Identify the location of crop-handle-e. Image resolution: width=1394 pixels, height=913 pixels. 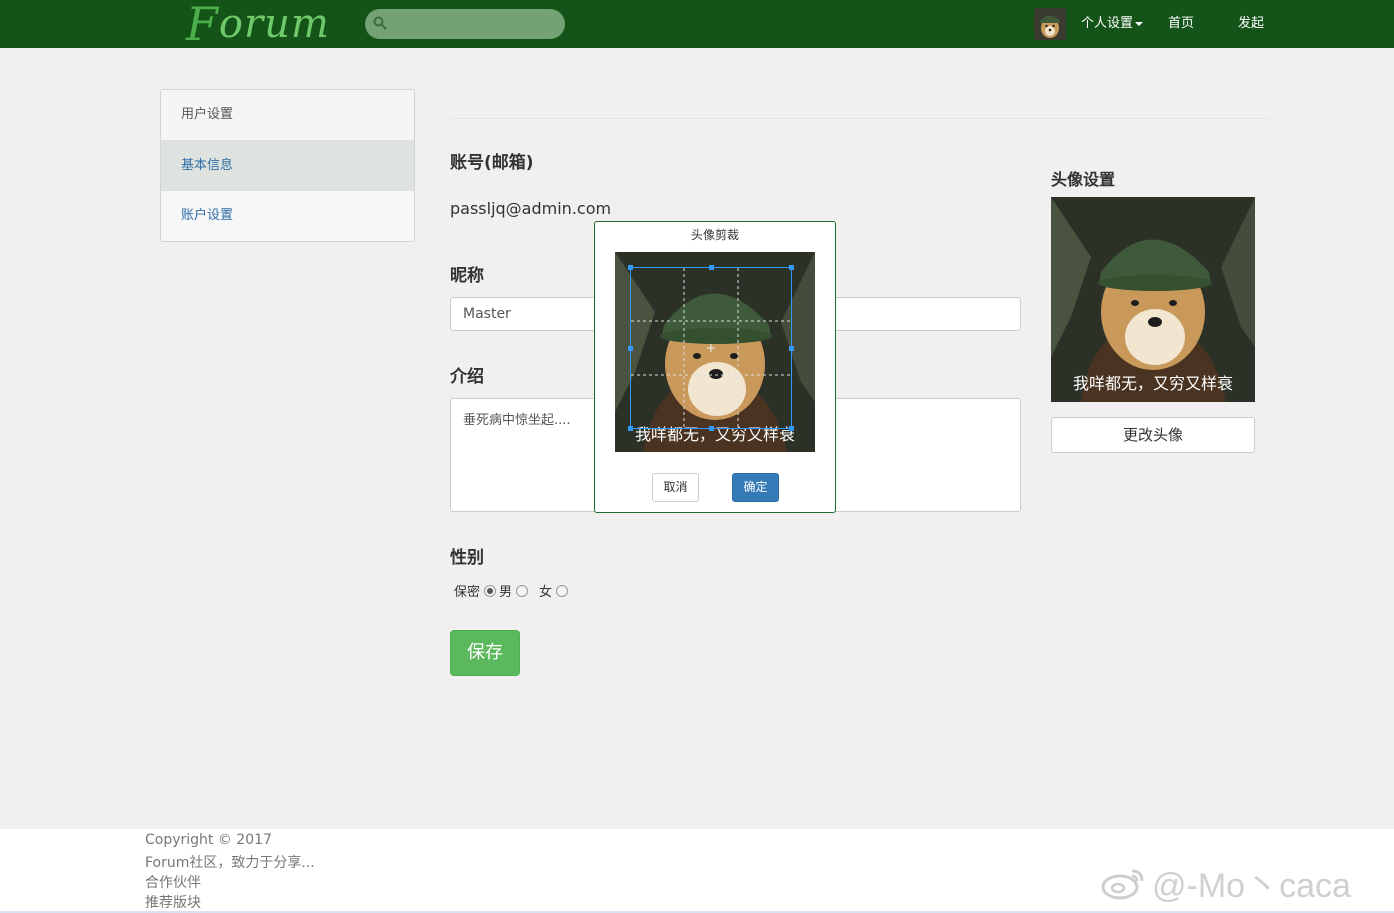
(791, 348).